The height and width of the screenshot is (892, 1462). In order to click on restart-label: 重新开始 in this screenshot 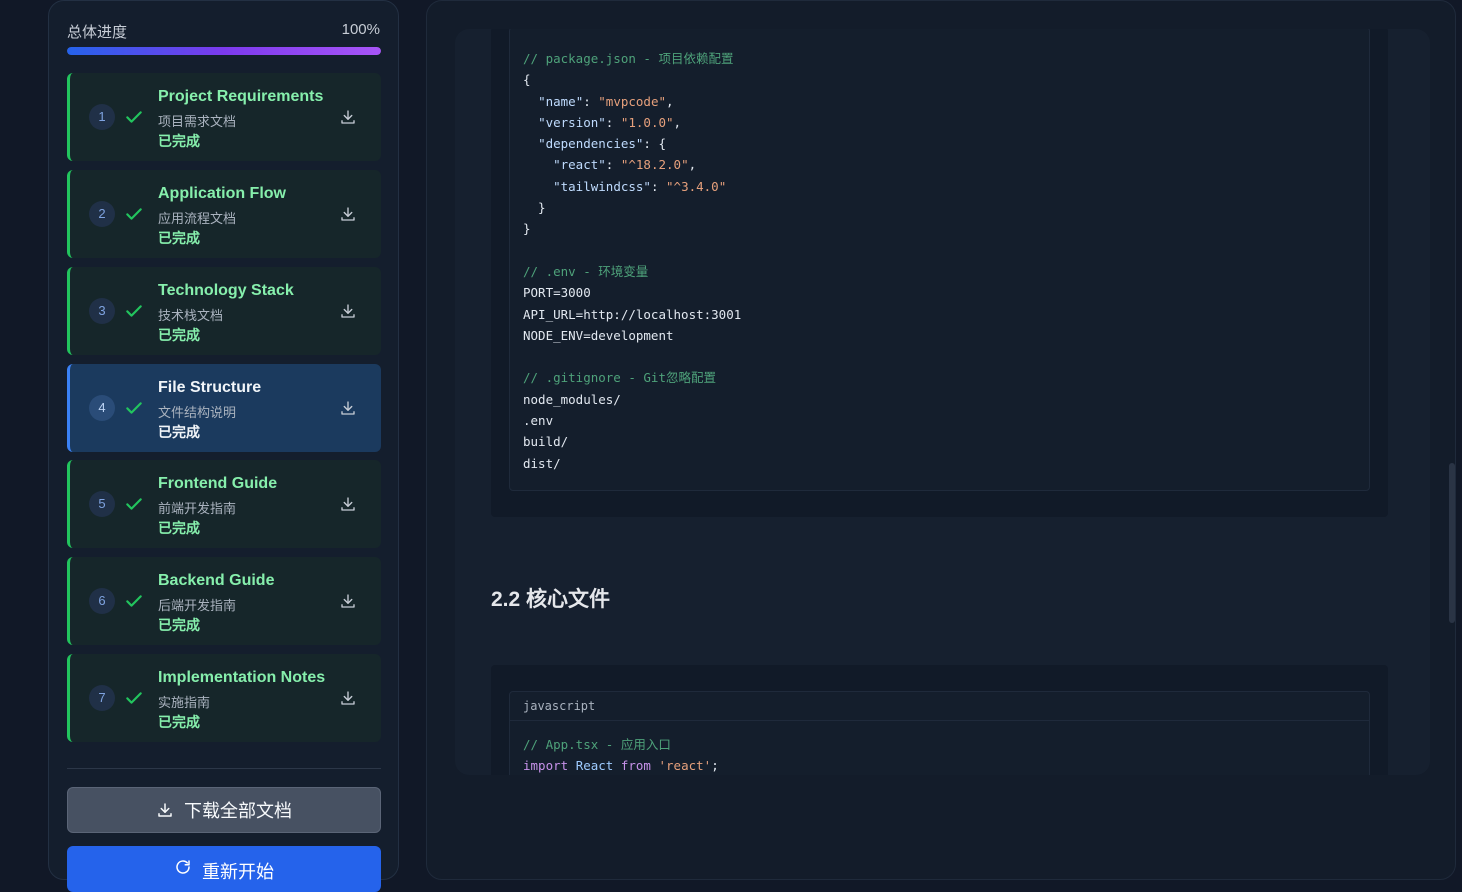, I will do `click(238, 872)`.